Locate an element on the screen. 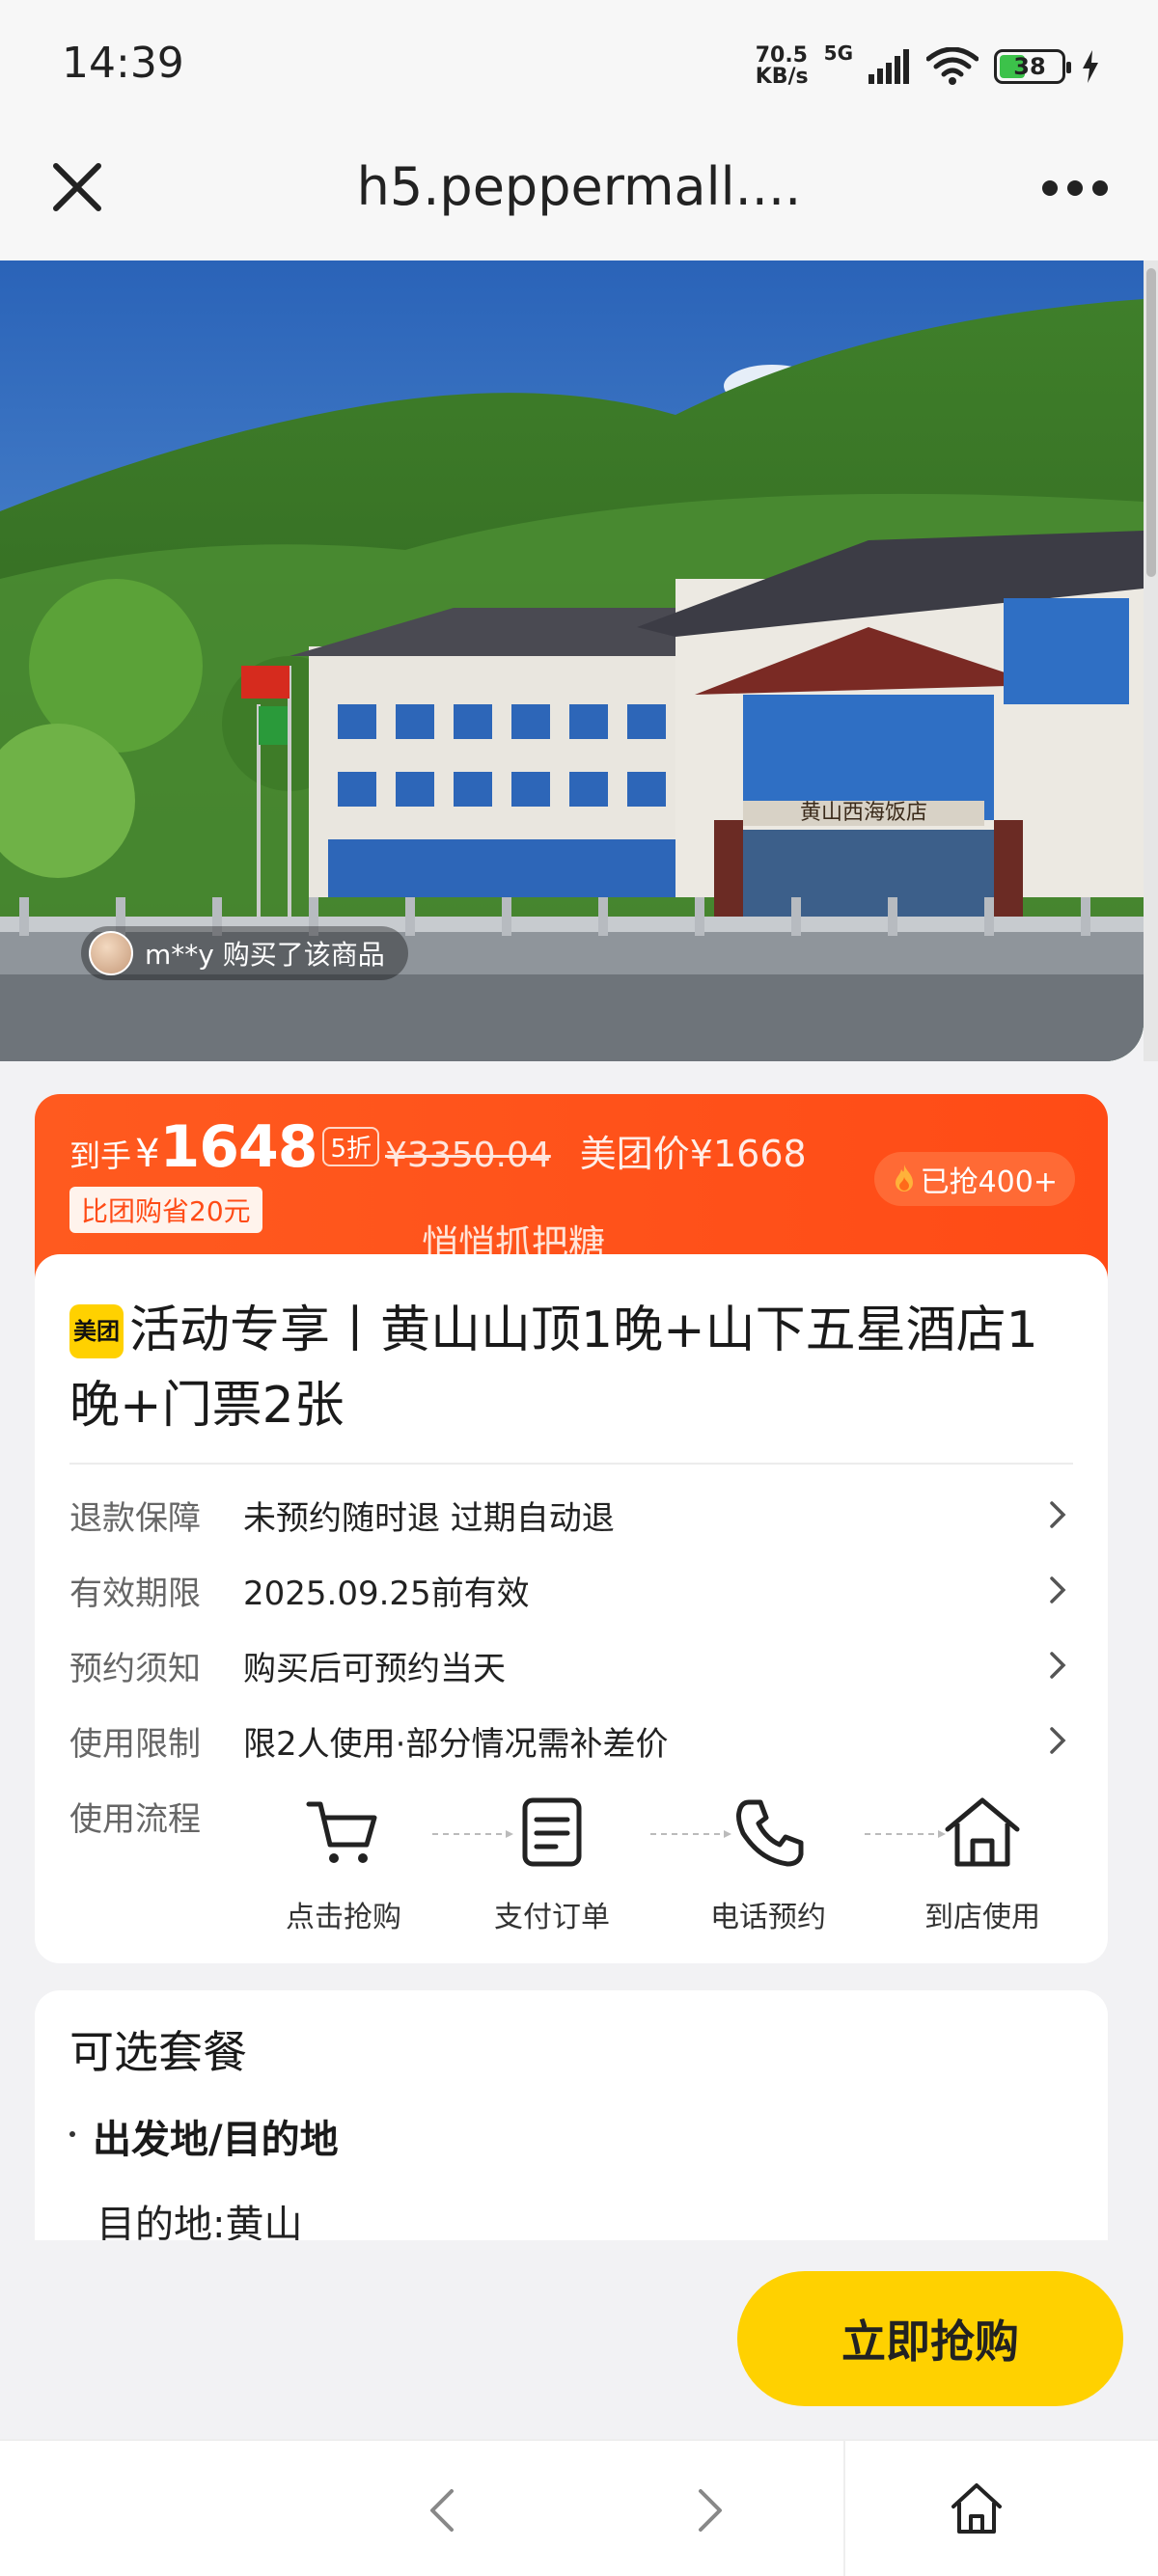  sold-count-badge: 已抢400+ is located at coordinates (974, 1179).